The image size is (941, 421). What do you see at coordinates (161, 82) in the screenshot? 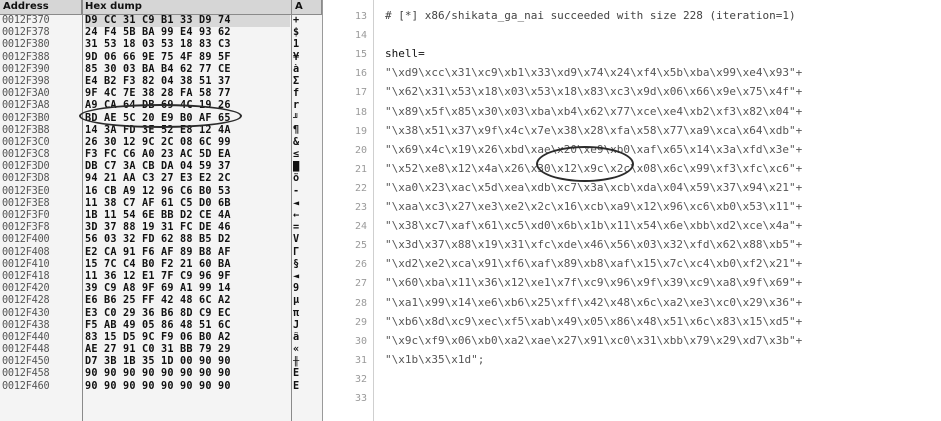
I see `hex-dump-row: 0012F398 E4 B2 F3 82 04 38 51 37 Σ` at bounding box center [161, 82].